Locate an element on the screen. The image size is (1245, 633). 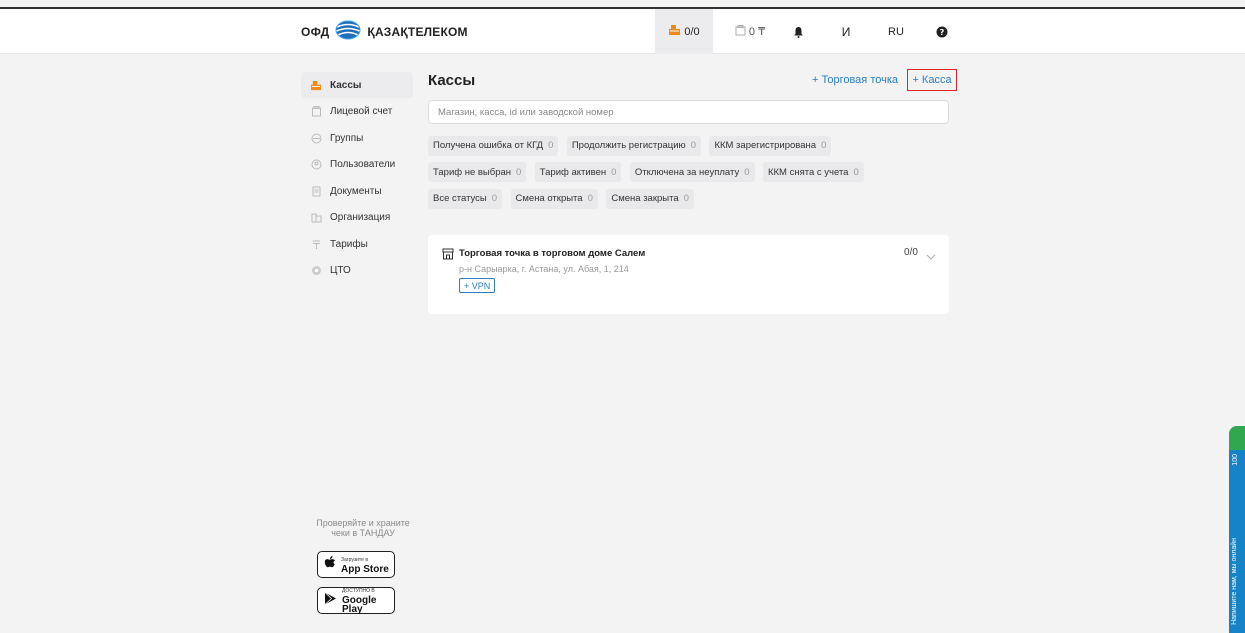
chip-label: ККМ снята с учета is located at coordinates (808, 172).